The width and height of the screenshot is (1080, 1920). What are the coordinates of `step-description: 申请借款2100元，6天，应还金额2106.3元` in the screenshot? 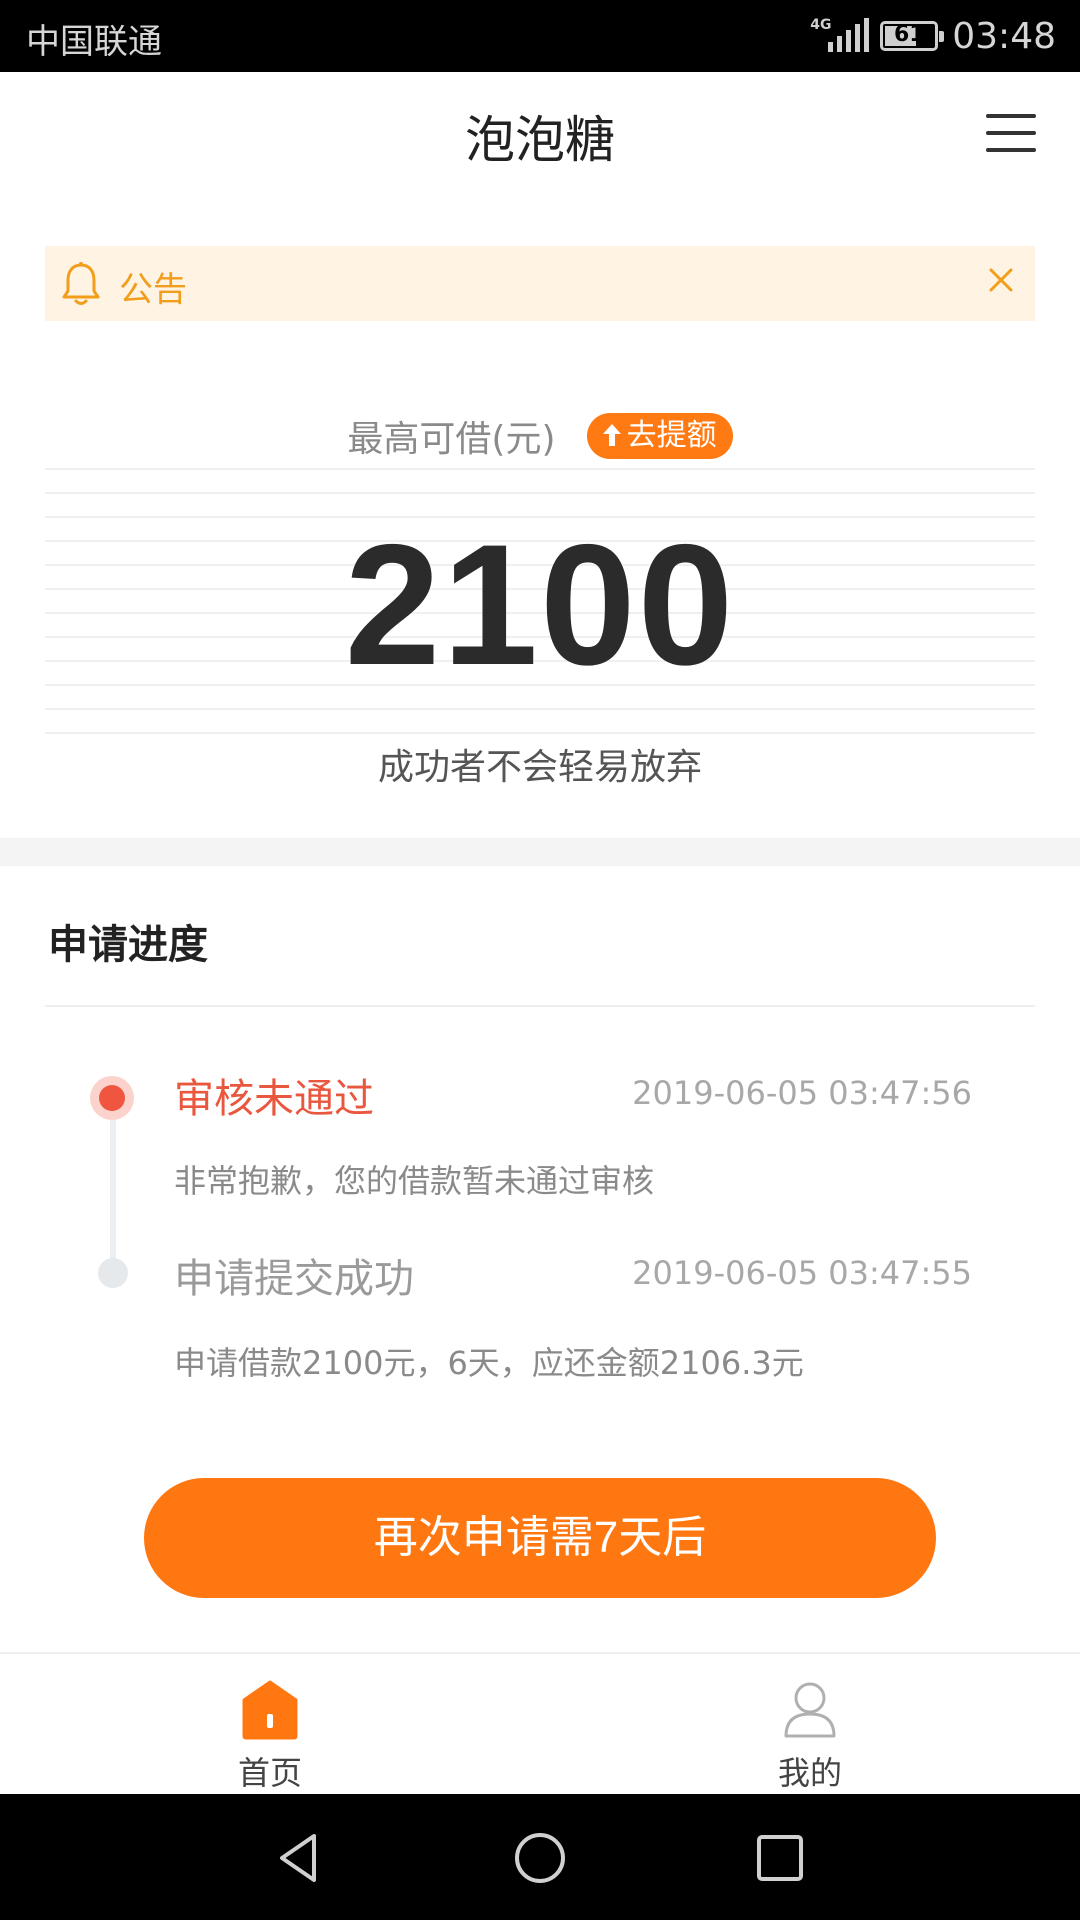 It's located at (489, 1363).